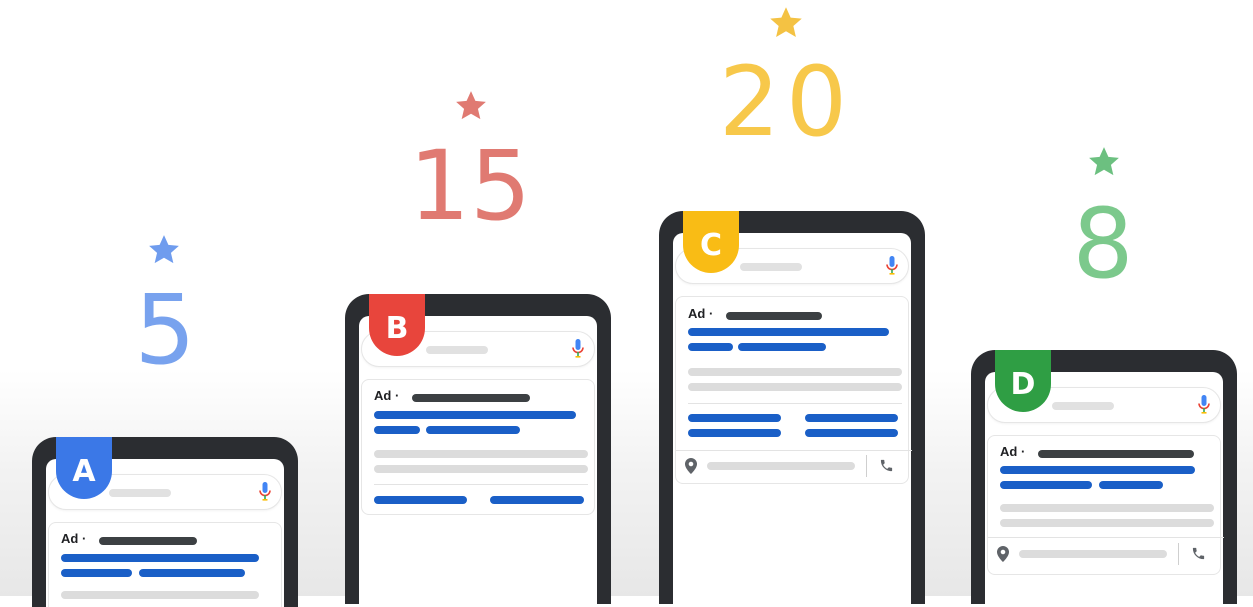 This screenshot has height=607, width=1253. Describe the element at coordinates (84, 468) in the screenshot. I see `badge-a: A` at that location.